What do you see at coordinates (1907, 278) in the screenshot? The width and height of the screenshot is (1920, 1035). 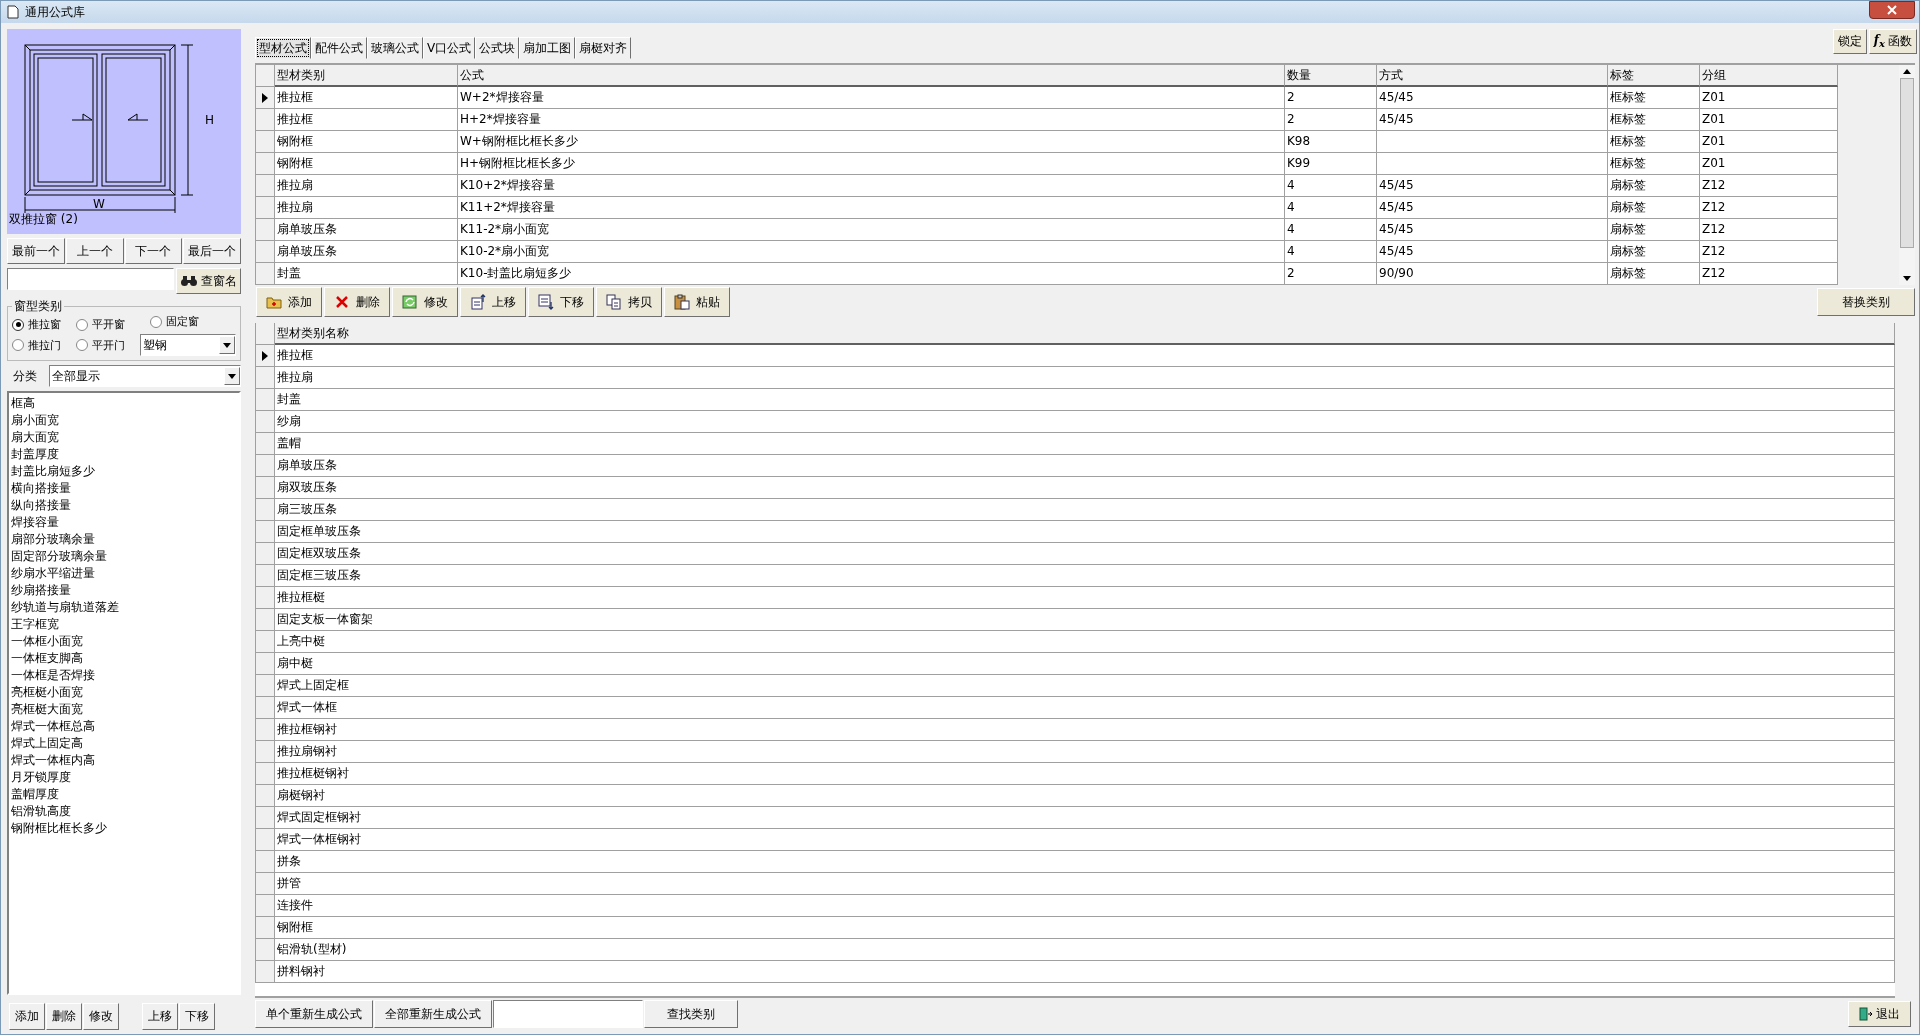 I see `scroll-down-icon` at bounding box center [1907, 278].